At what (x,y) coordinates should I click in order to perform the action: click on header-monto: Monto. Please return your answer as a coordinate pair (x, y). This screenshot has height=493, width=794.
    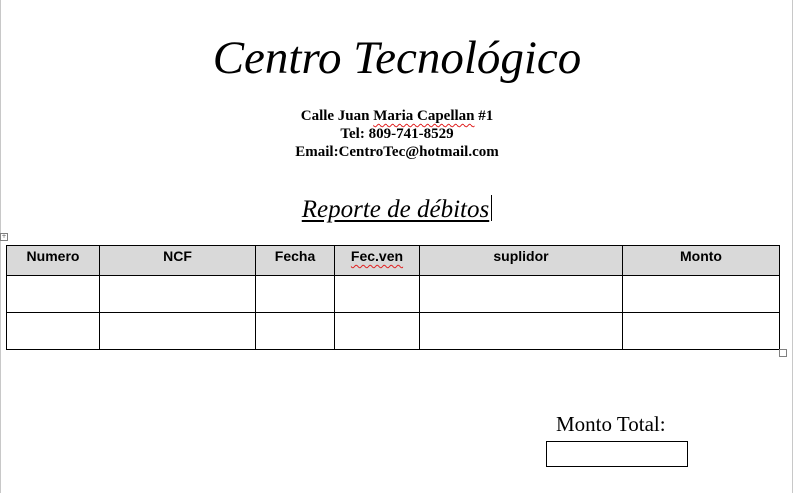
    Looking at the image, I should click on (701, 260).